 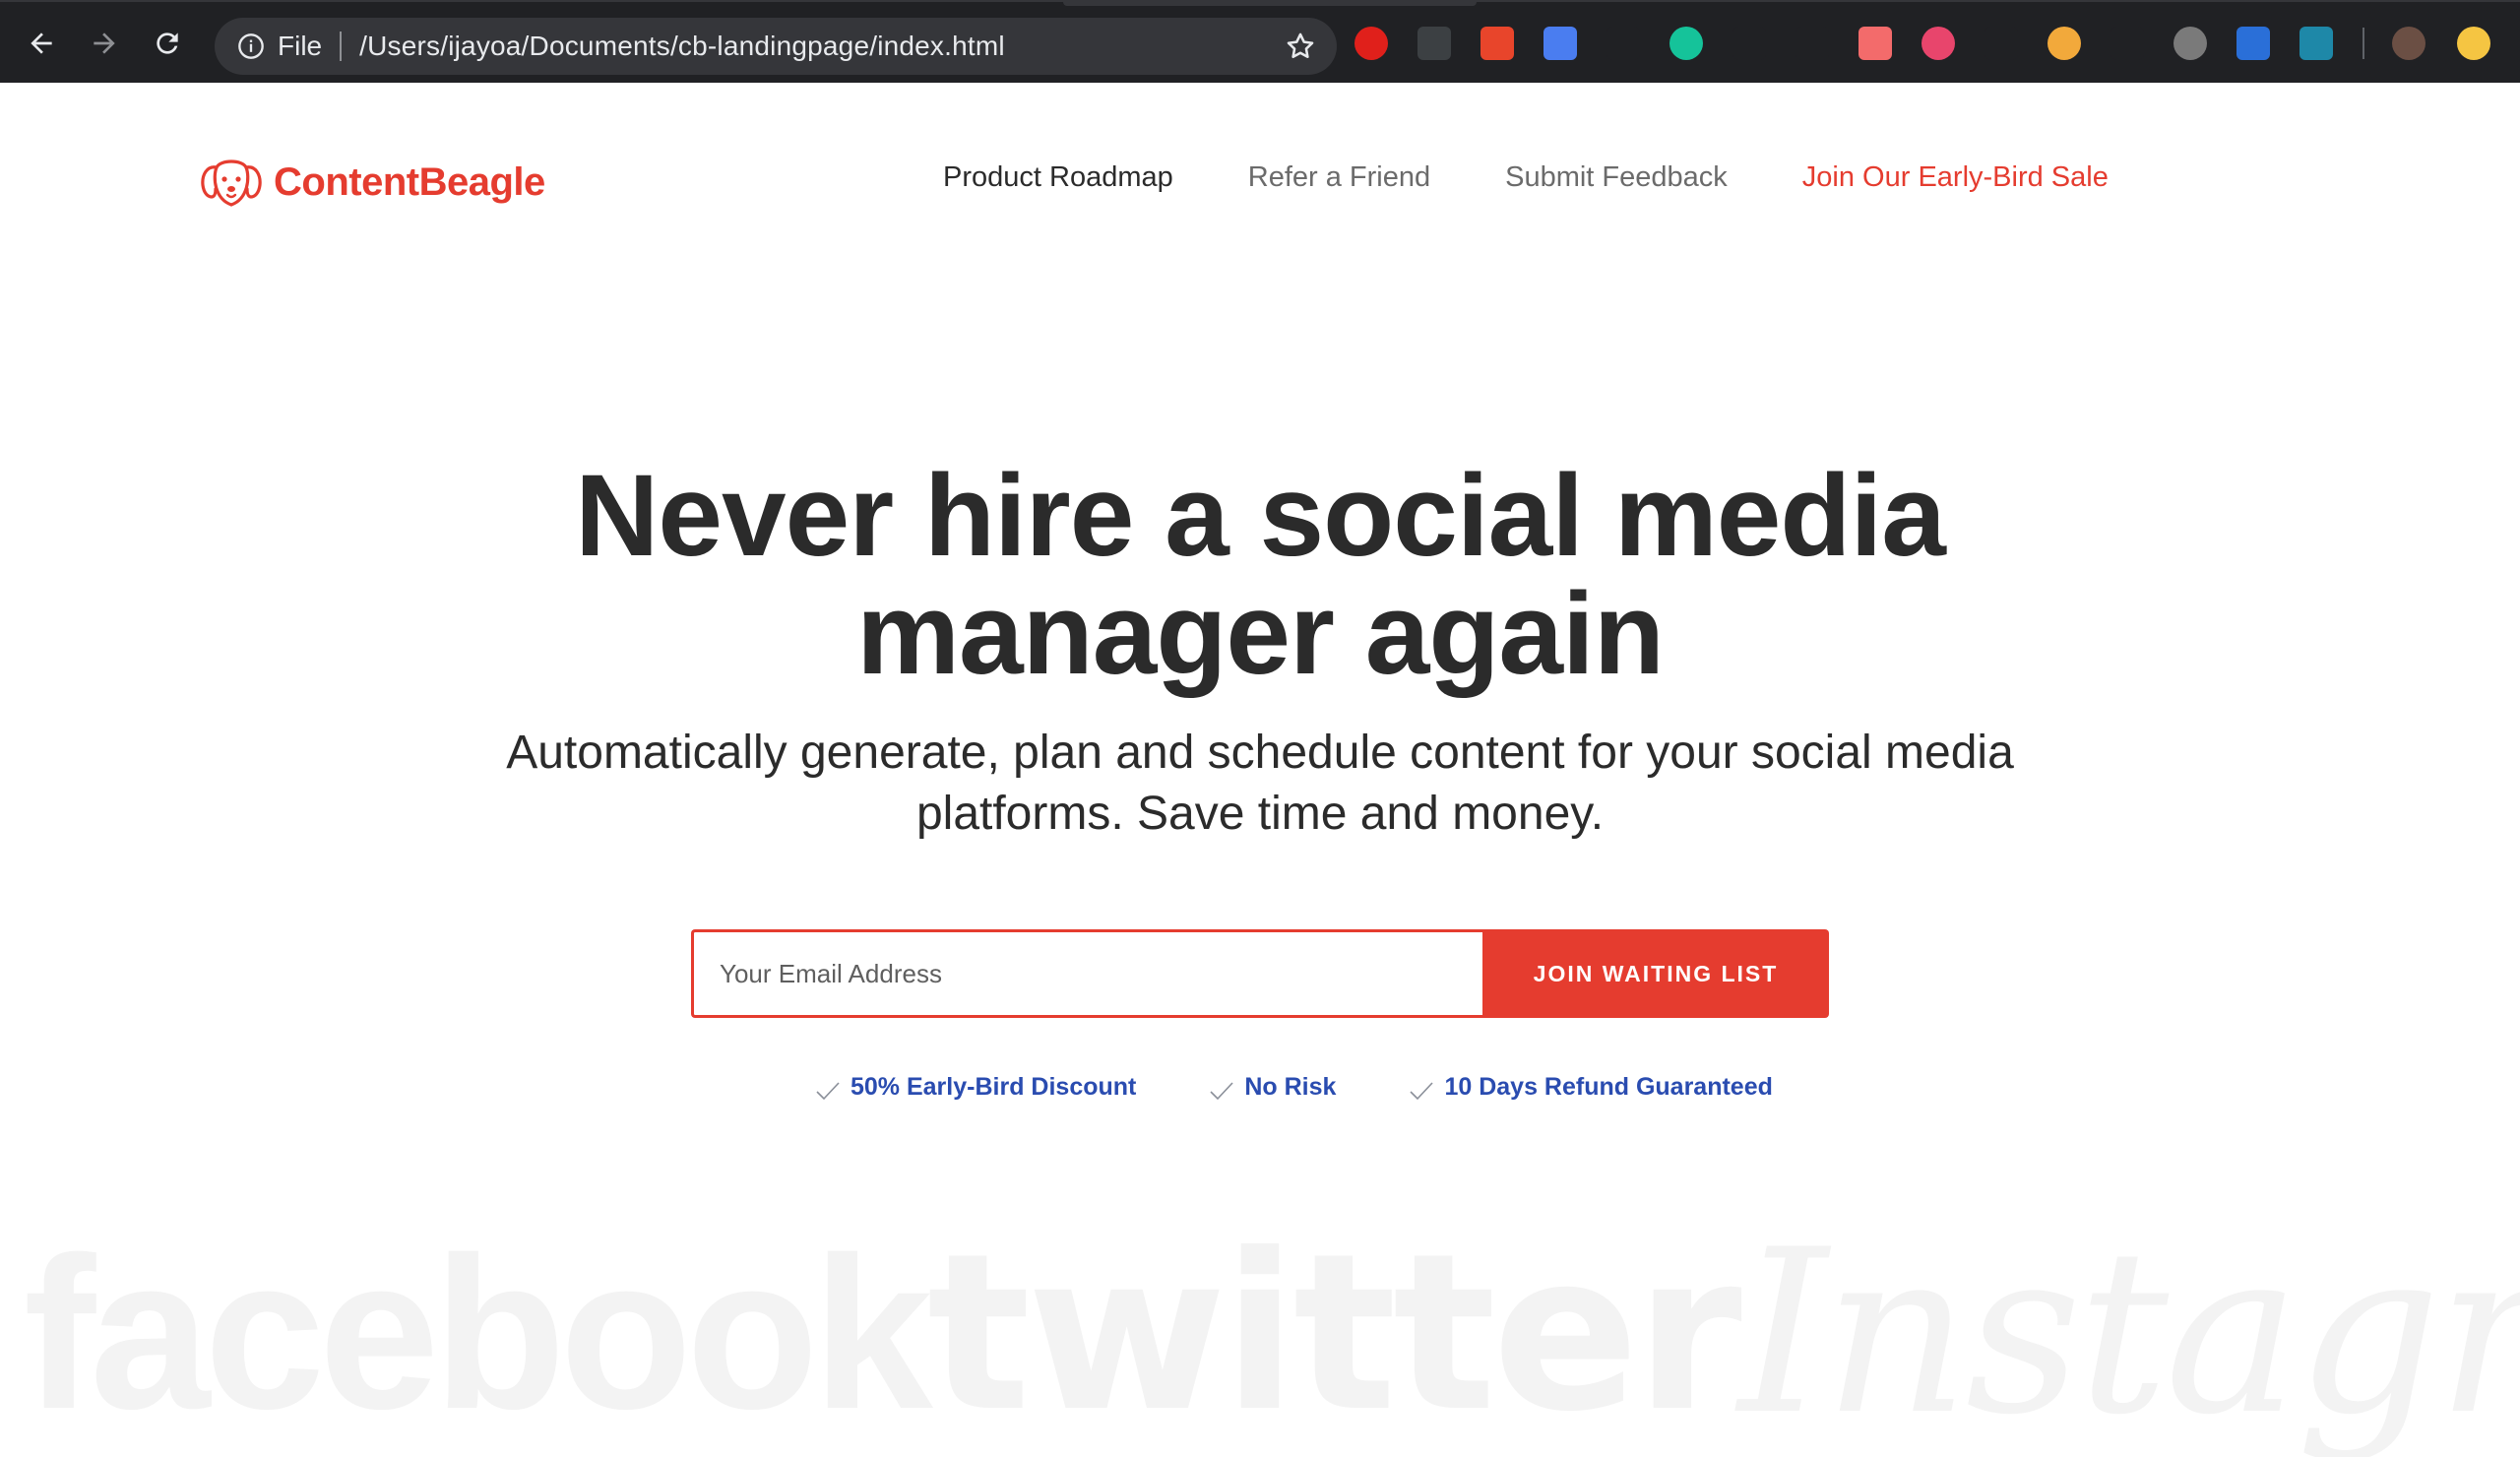 I want to click on gradient-circle-icon, so click(x=2064, y=43).